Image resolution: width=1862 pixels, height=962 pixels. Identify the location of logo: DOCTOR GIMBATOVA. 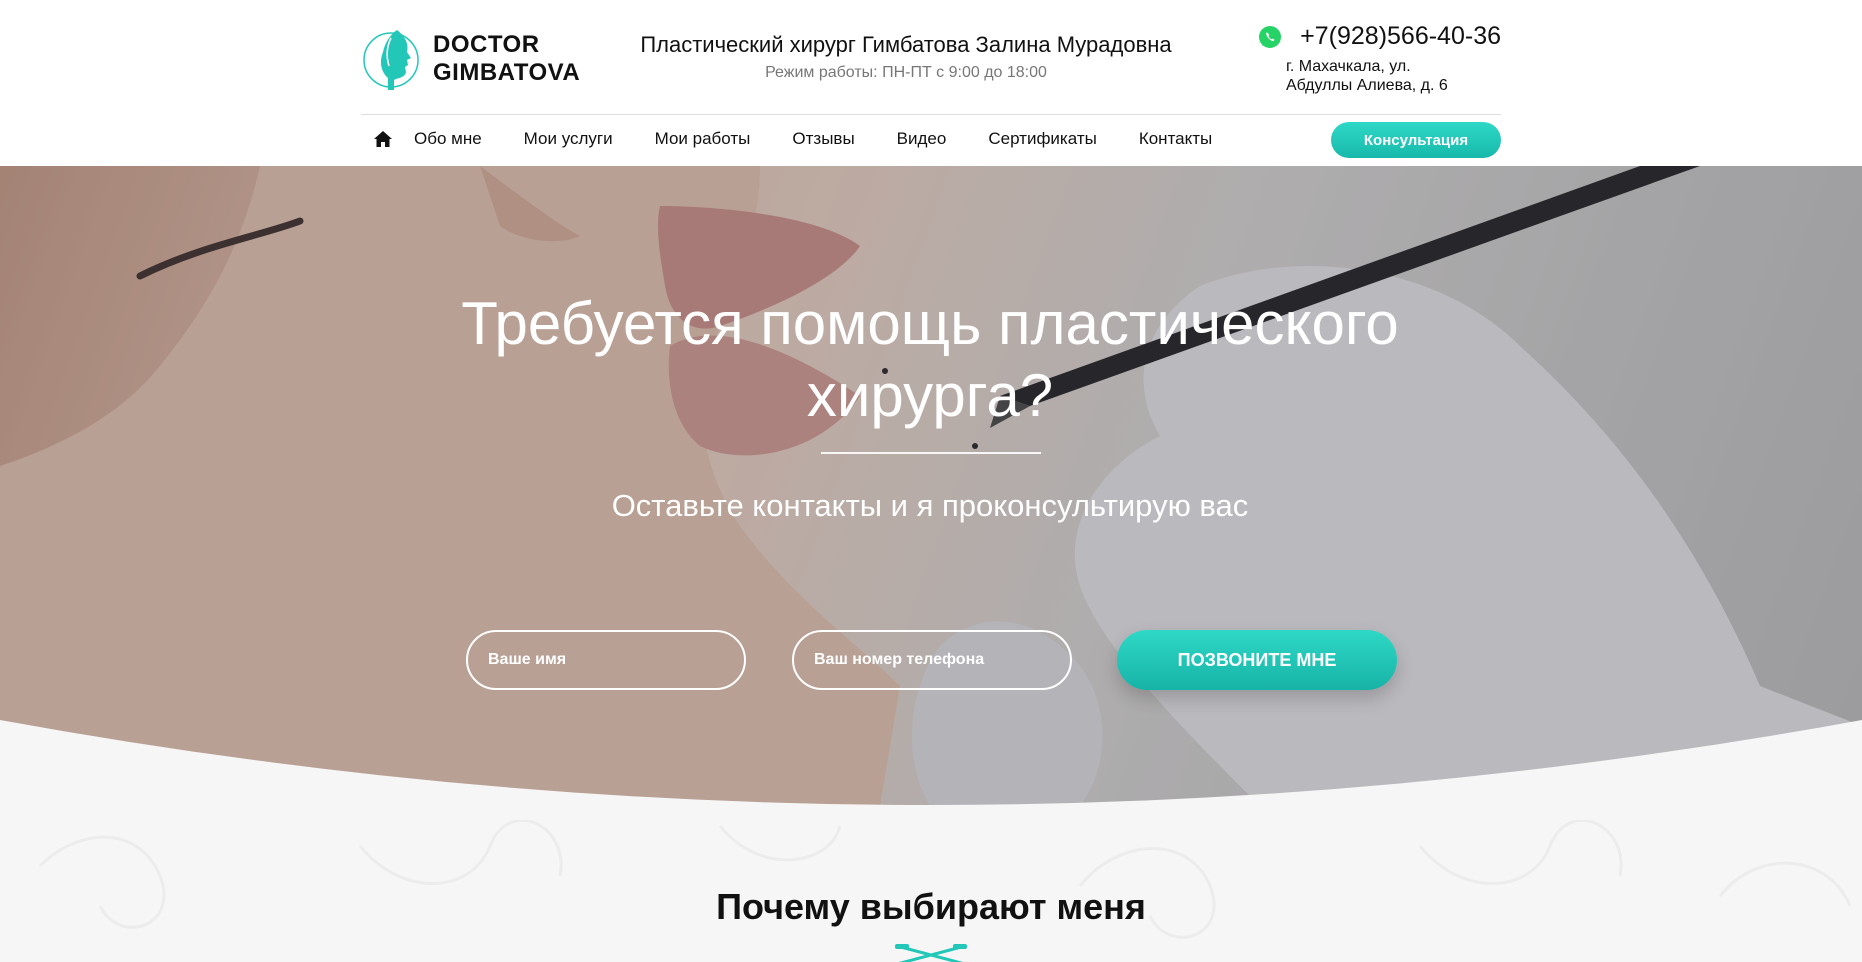
(470, 59).